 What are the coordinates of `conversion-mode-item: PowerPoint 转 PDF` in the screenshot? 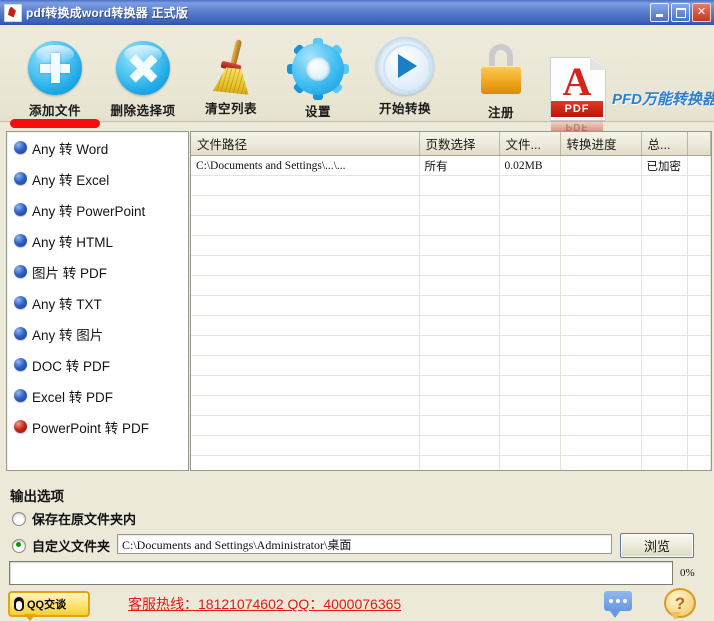 It's located at (97, 426).